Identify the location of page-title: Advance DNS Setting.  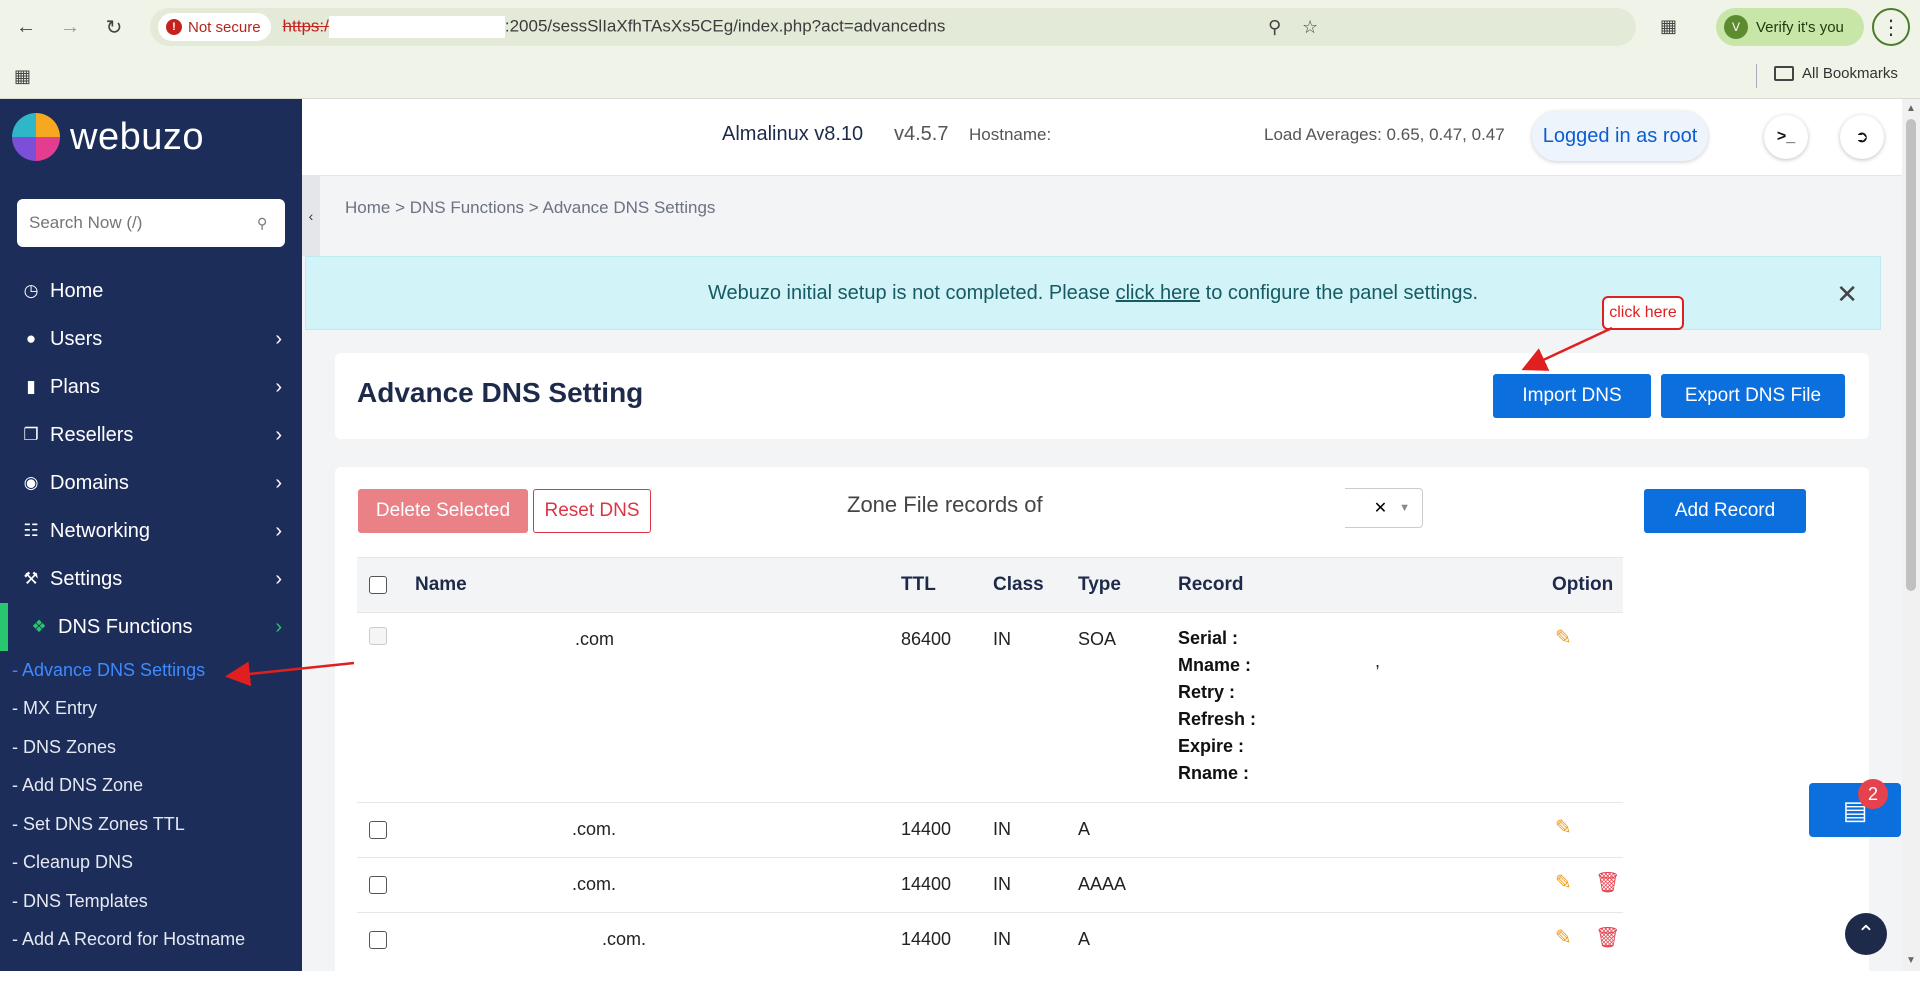
(500, 392).